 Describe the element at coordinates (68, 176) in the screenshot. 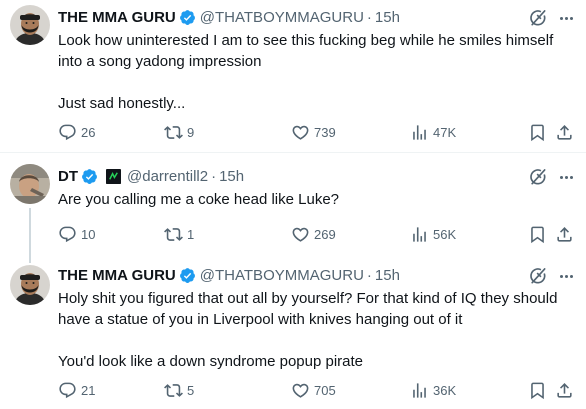

I see `author-name: DT` at that location.